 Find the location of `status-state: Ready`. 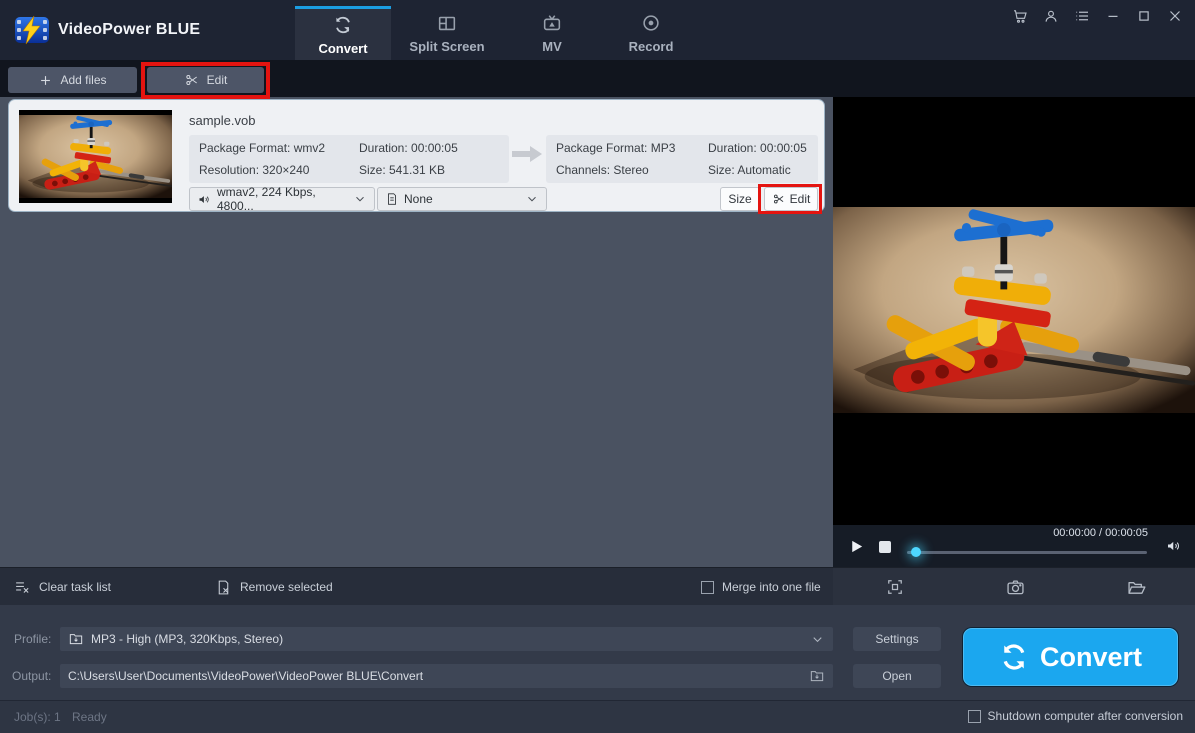

status-state: Ready is located at coordinates (89, 717).